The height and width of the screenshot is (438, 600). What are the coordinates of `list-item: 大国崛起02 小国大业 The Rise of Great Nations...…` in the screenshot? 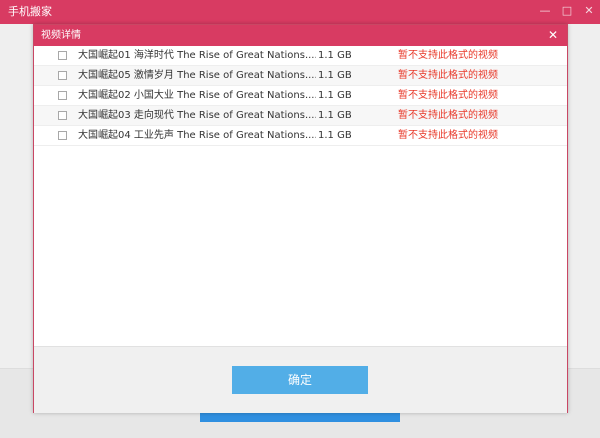 It's located at (300, 96).